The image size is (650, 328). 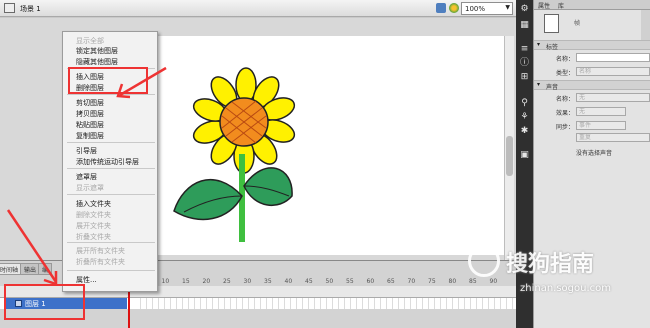 I want to click on arrow-to-menu, so click(x=141, y=82).